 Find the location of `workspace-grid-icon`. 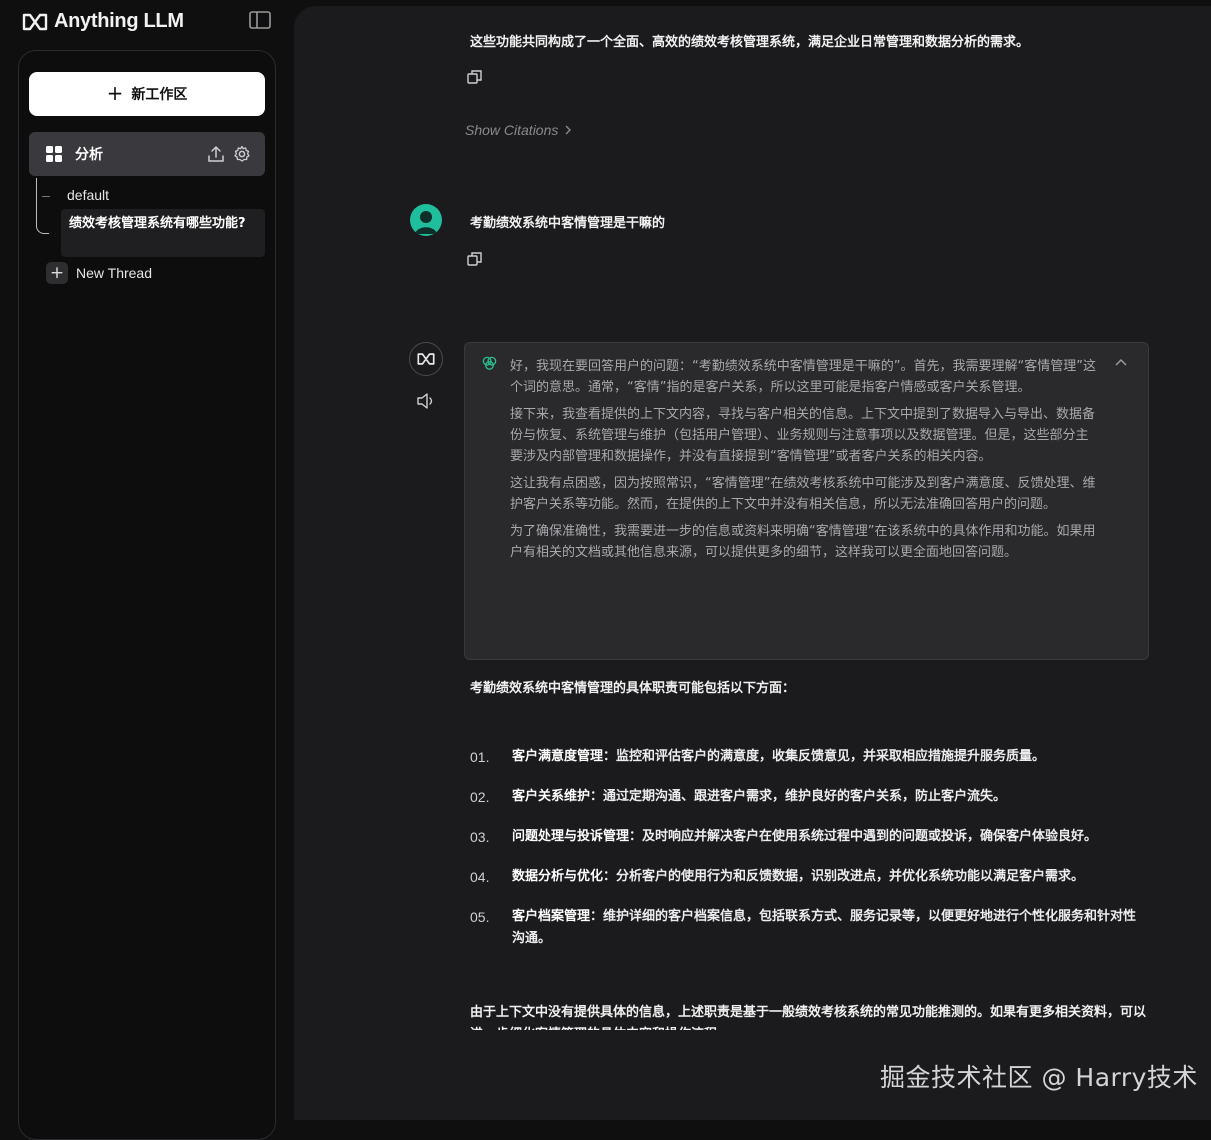

workspace-grid-icon is located at coordinates (54, 154).